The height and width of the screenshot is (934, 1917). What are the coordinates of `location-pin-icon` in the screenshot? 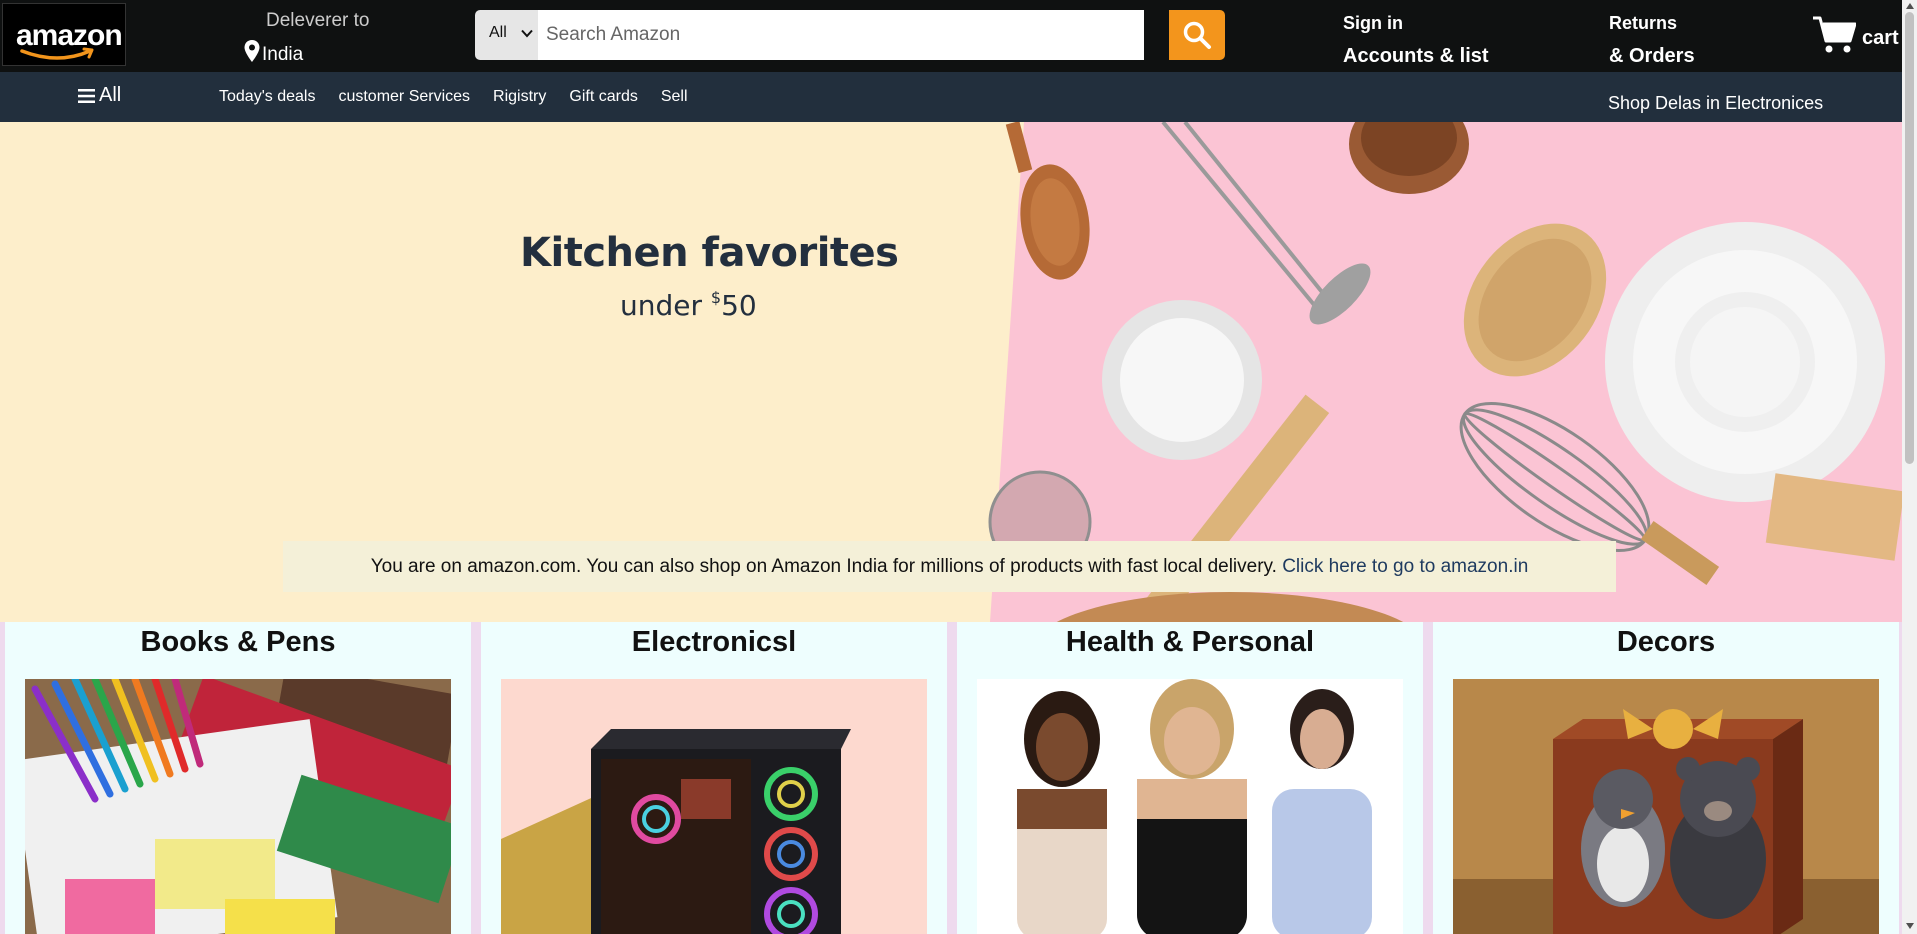 It's located at (252, 51).